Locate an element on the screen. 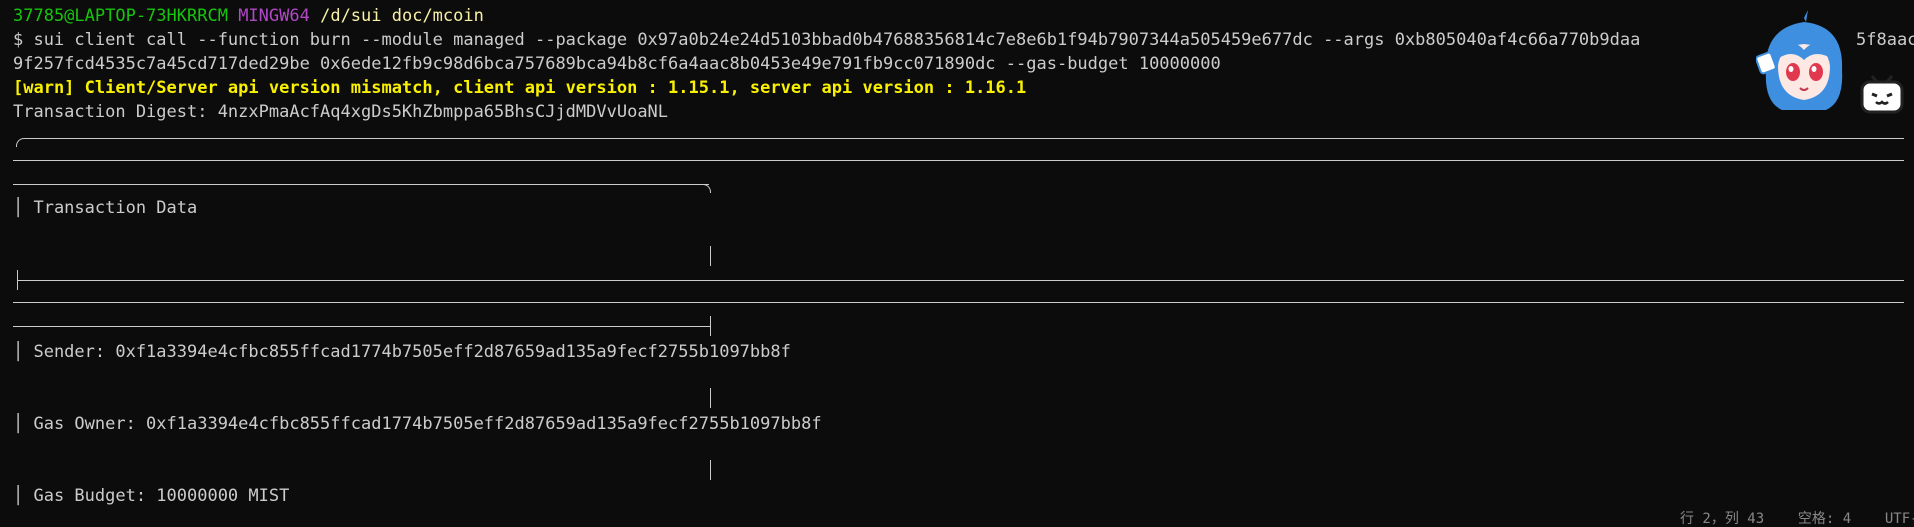  section-title: │ Transaction Data is located at coordinates (105, 208).